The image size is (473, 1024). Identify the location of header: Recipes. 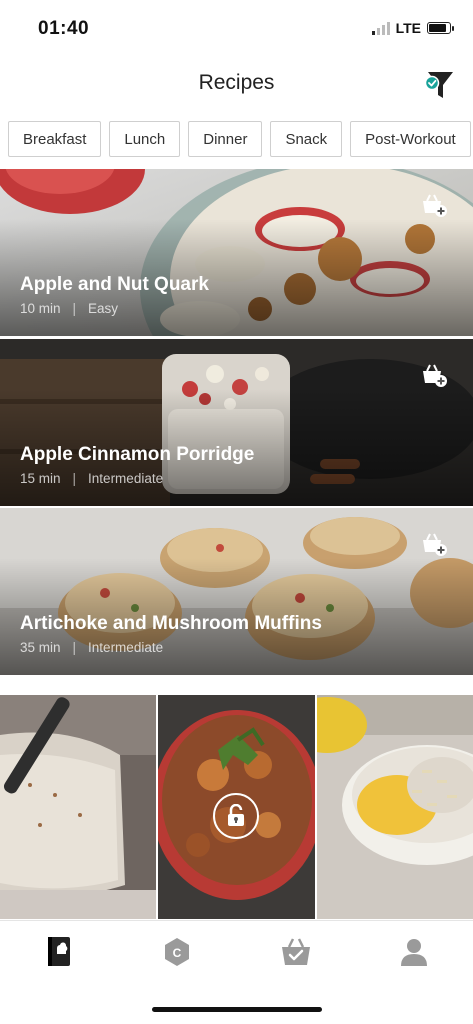
(236, 84).